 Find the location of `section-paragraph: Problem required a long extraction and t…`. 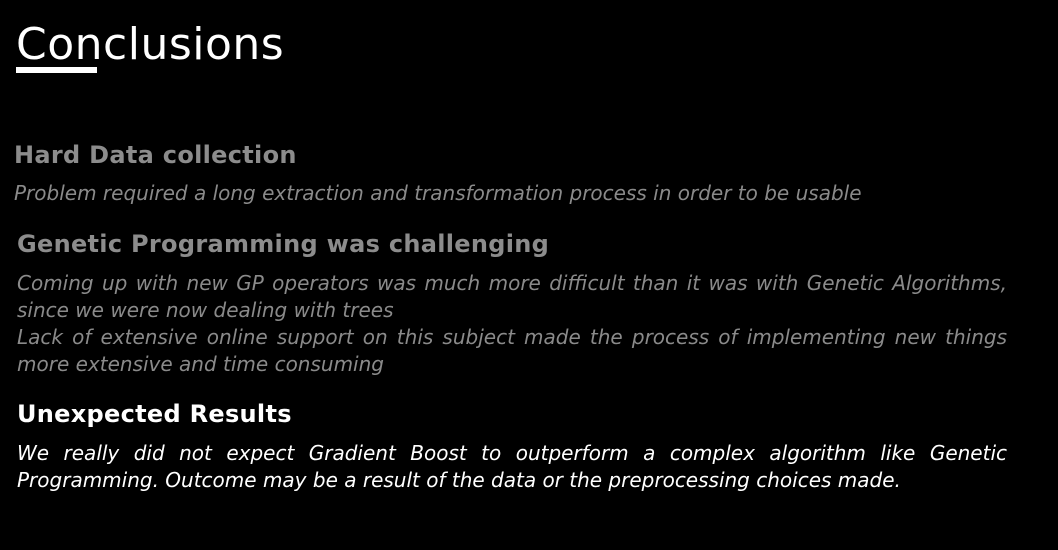

section-paragraph: Problem required a long extraction and t… is located at coordinates (438, 193).